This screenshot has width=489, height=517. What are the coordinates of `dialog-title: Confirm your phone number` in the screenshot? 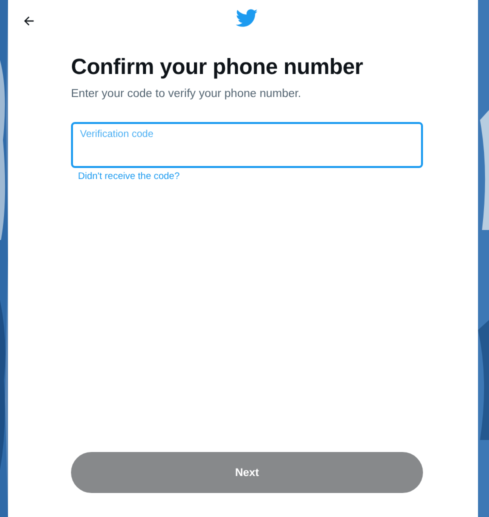 It's located at (217, 67).